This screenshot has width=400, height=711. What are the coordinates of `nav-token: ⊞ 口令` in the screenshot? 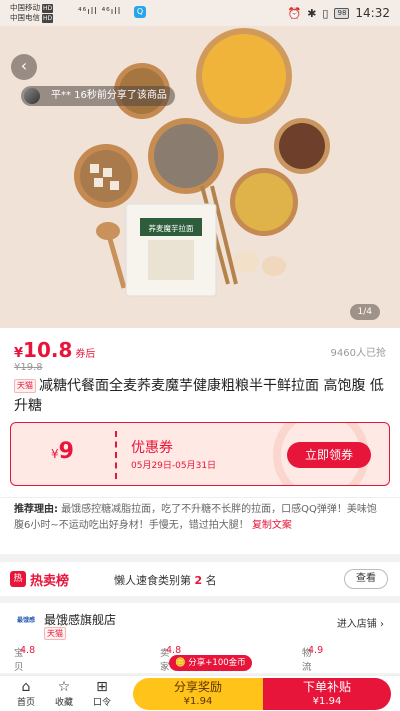 It's located at (102, 693).